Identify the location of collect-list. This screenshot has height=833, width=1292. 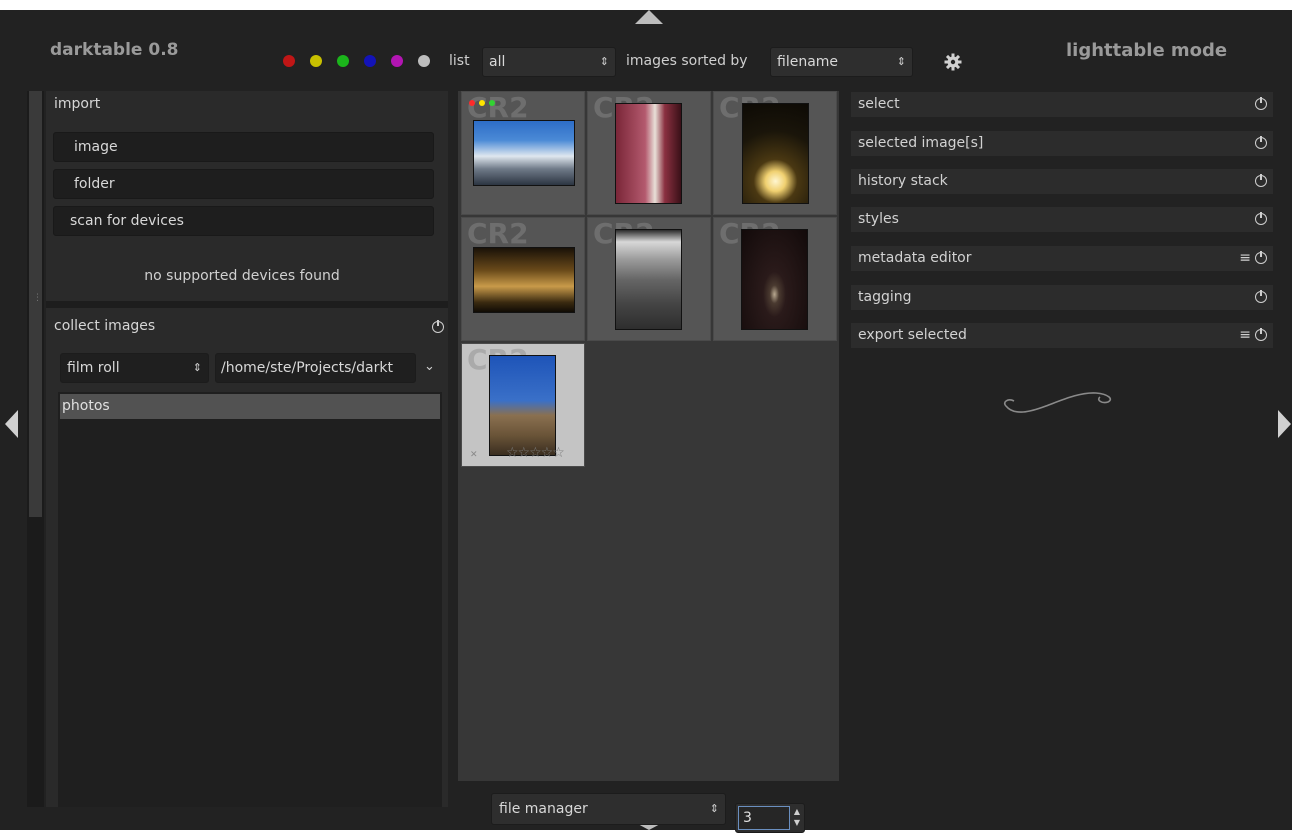
(250, 599).